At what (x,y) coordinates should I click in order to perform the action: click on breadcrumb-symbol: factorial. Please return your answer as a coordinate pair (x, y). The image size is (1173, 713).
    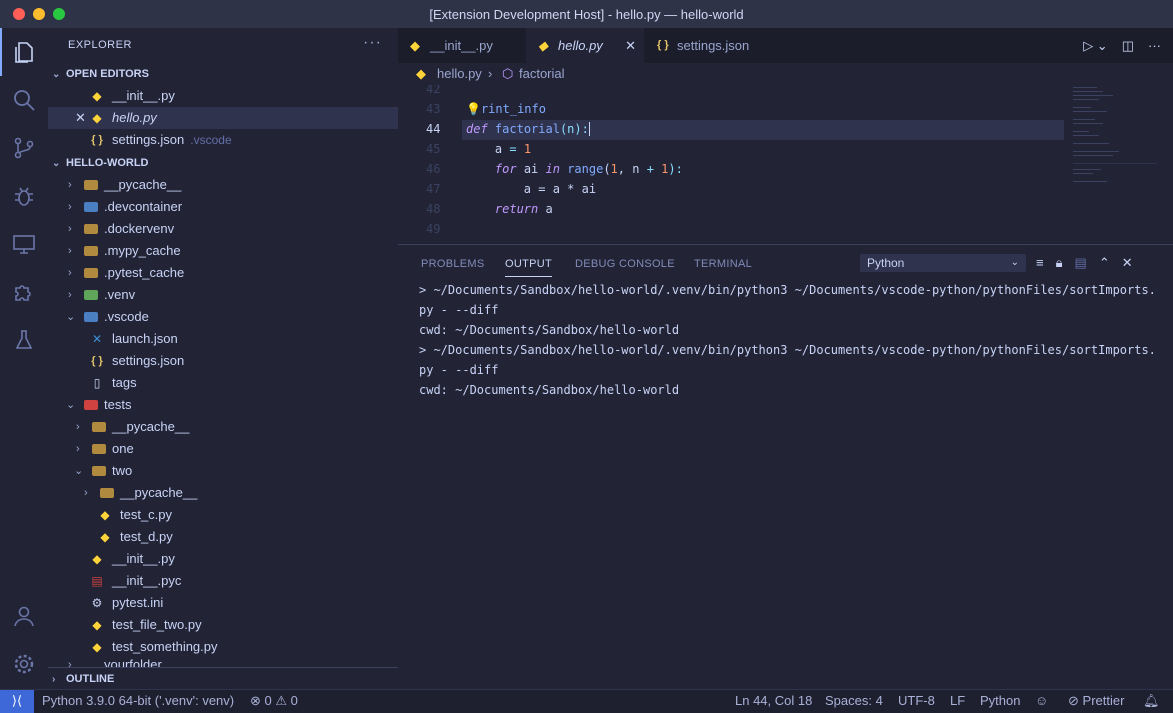
    Looking at the image, I should click on (542, 74).